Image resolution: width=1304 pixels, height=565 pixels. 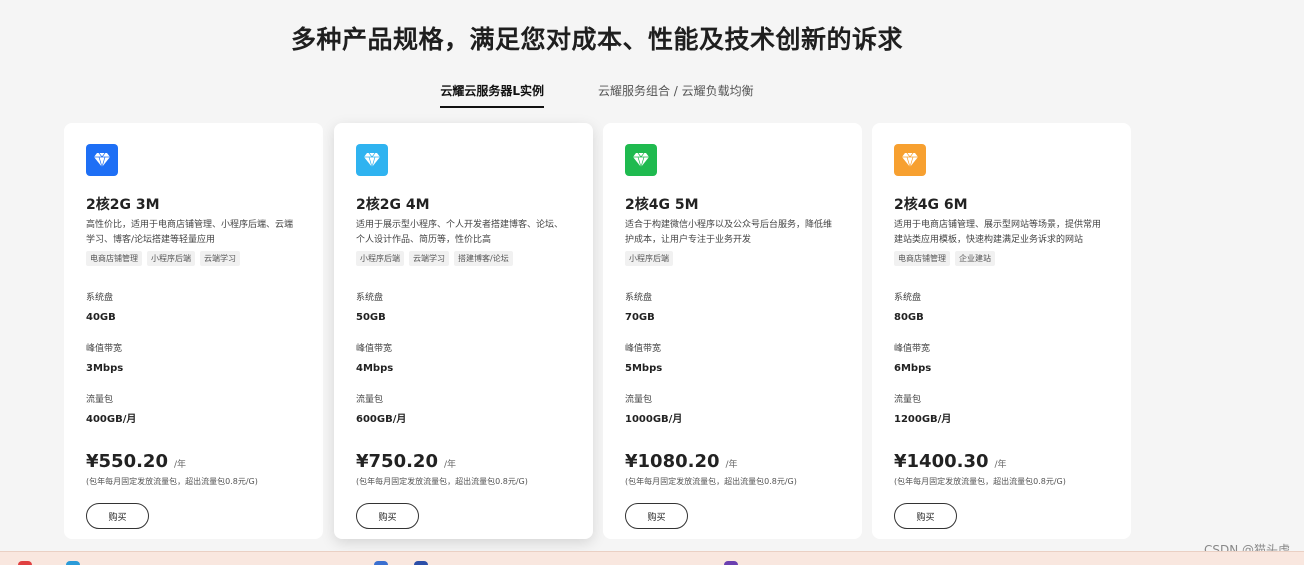 I want to click on spec-value: 50GB, so click(x=371, y=317).